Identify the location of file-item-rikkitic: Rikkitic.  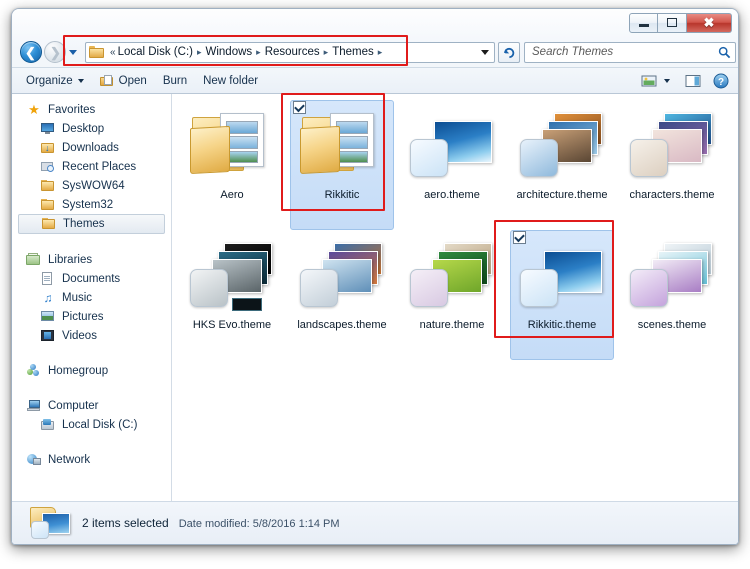
(342, 165).